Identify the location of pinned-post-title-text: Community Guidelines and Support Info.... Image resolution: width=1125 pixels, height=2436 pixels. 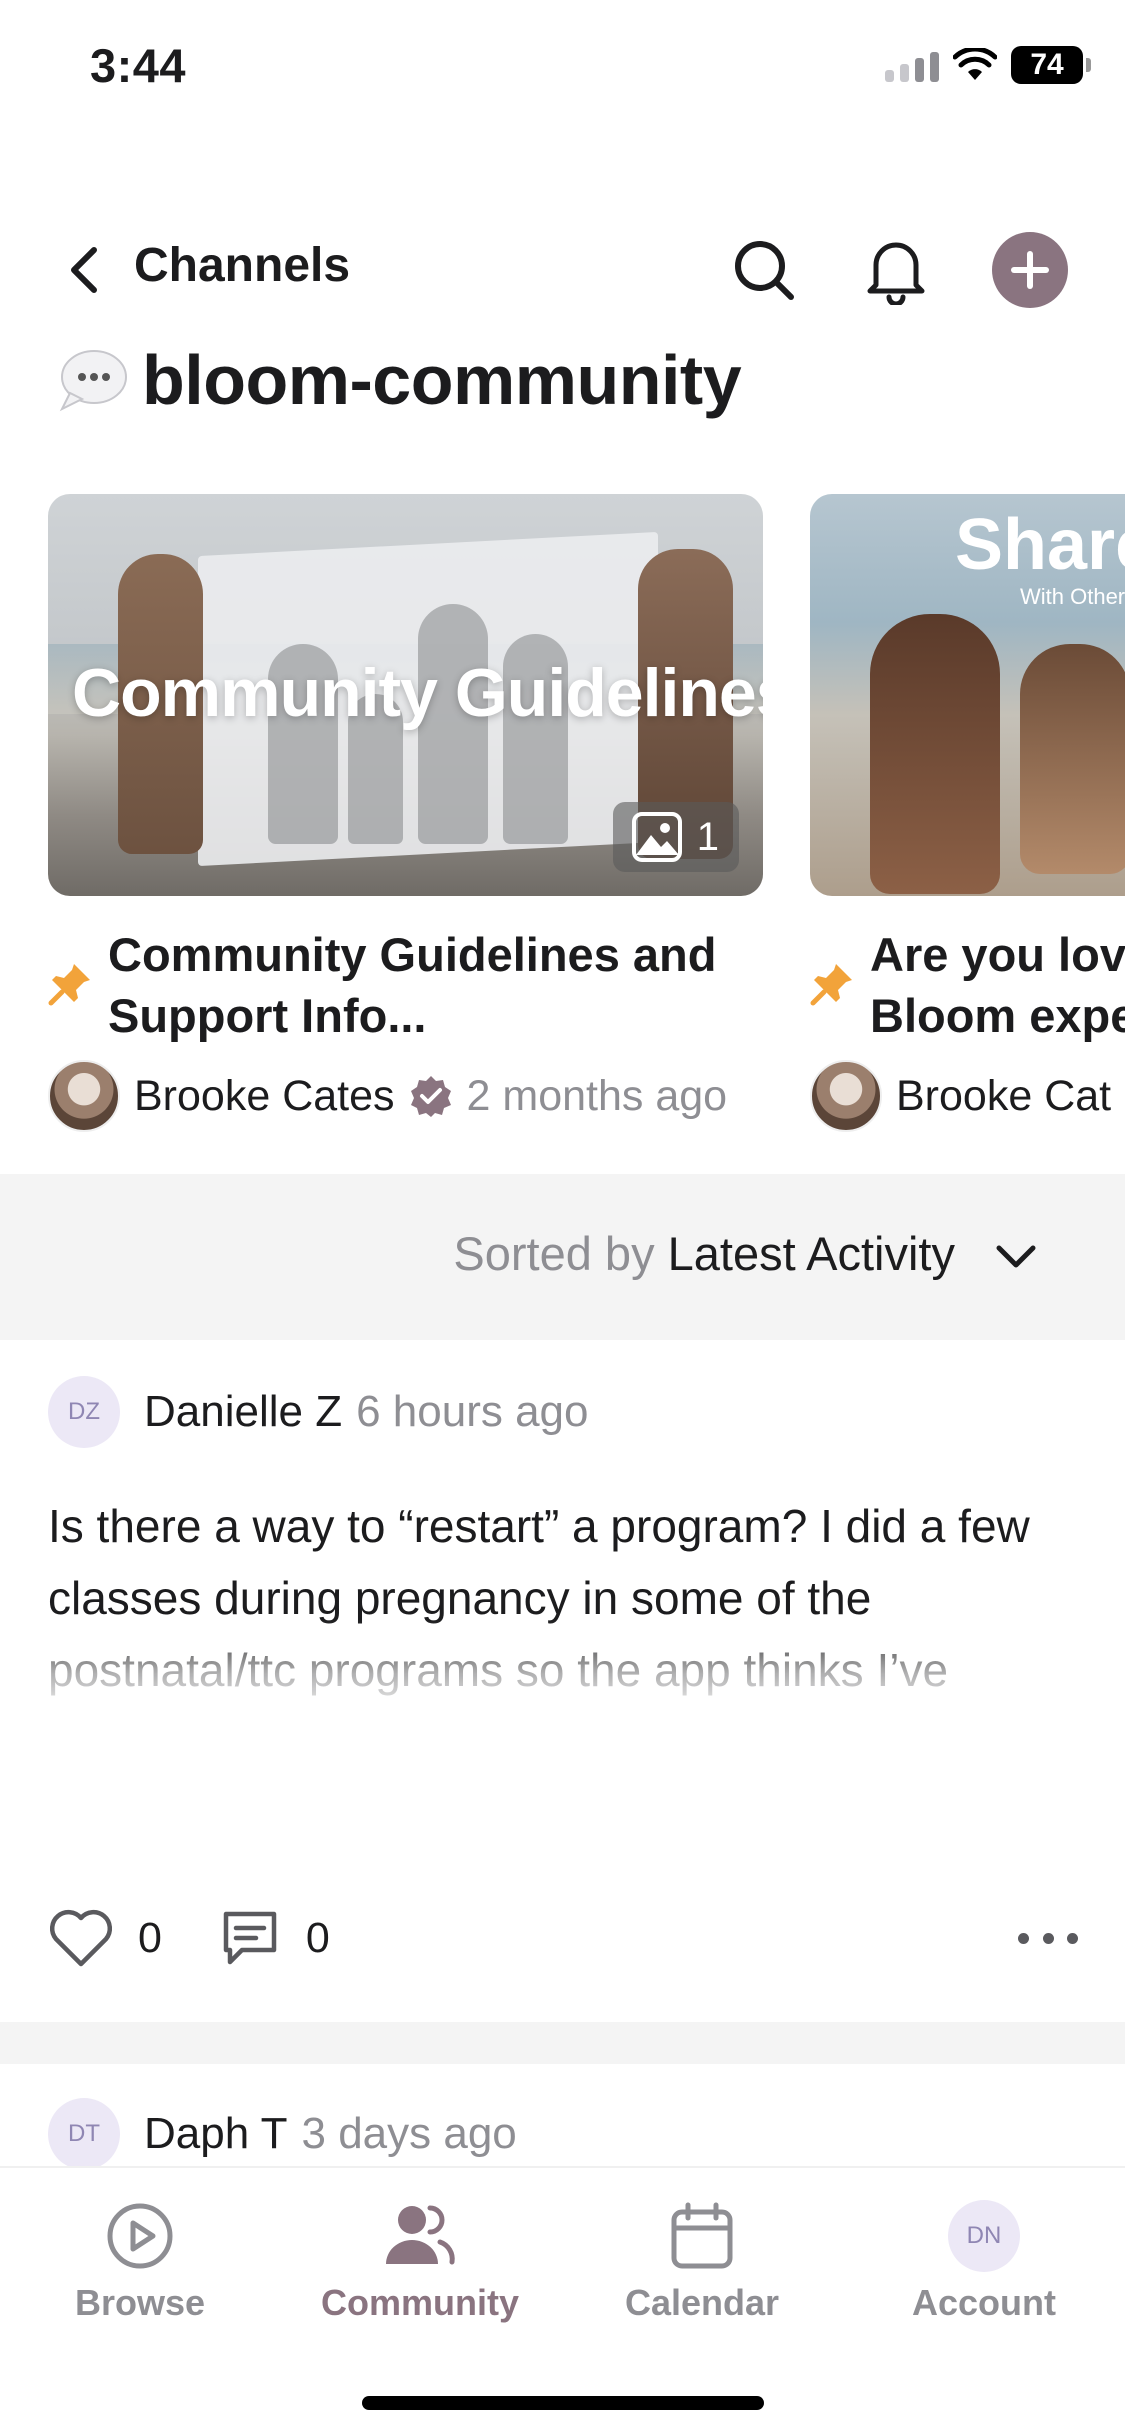
(428, 985).